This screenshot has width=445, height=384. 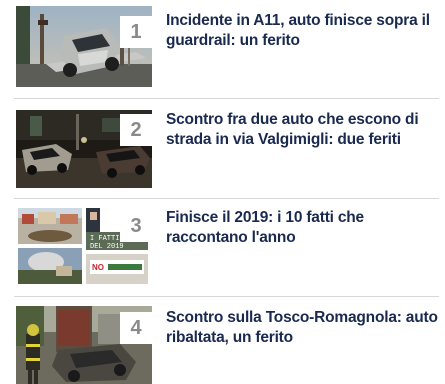 What do you see at coordinates (98, 267) in the screenshot?
I see `svg-text: NO` at bounding box center [98, 267].